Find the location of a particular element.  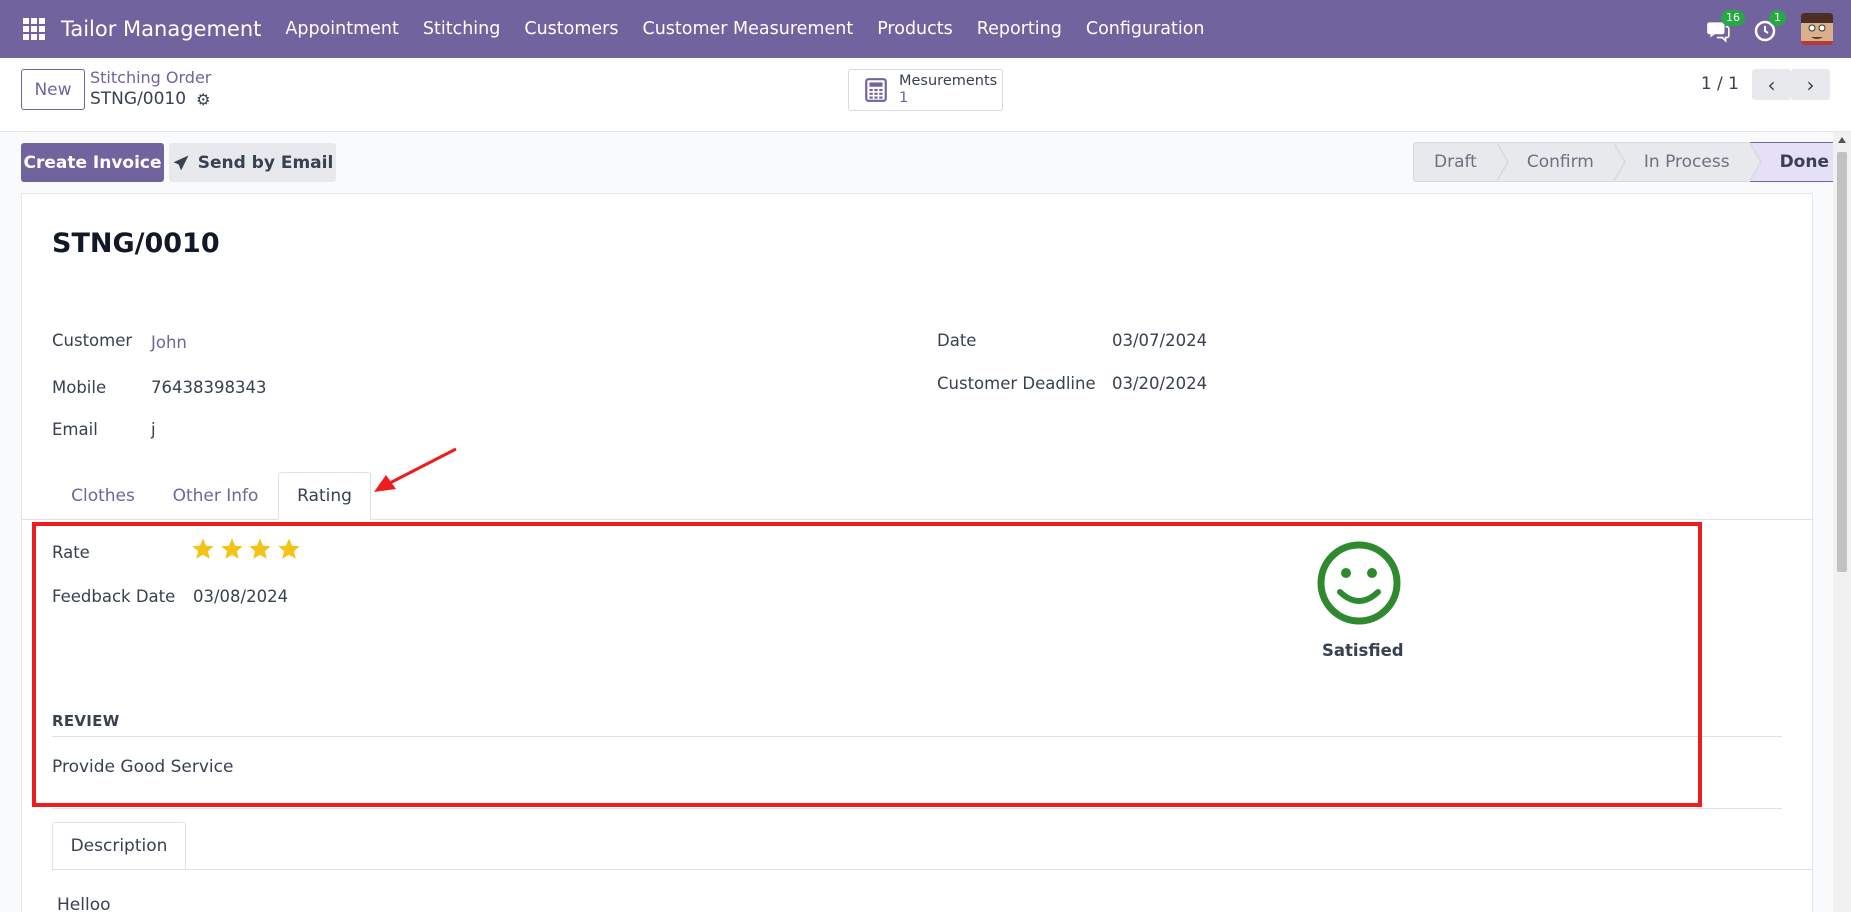

email-label: Email is located at coordinates (75, 429).